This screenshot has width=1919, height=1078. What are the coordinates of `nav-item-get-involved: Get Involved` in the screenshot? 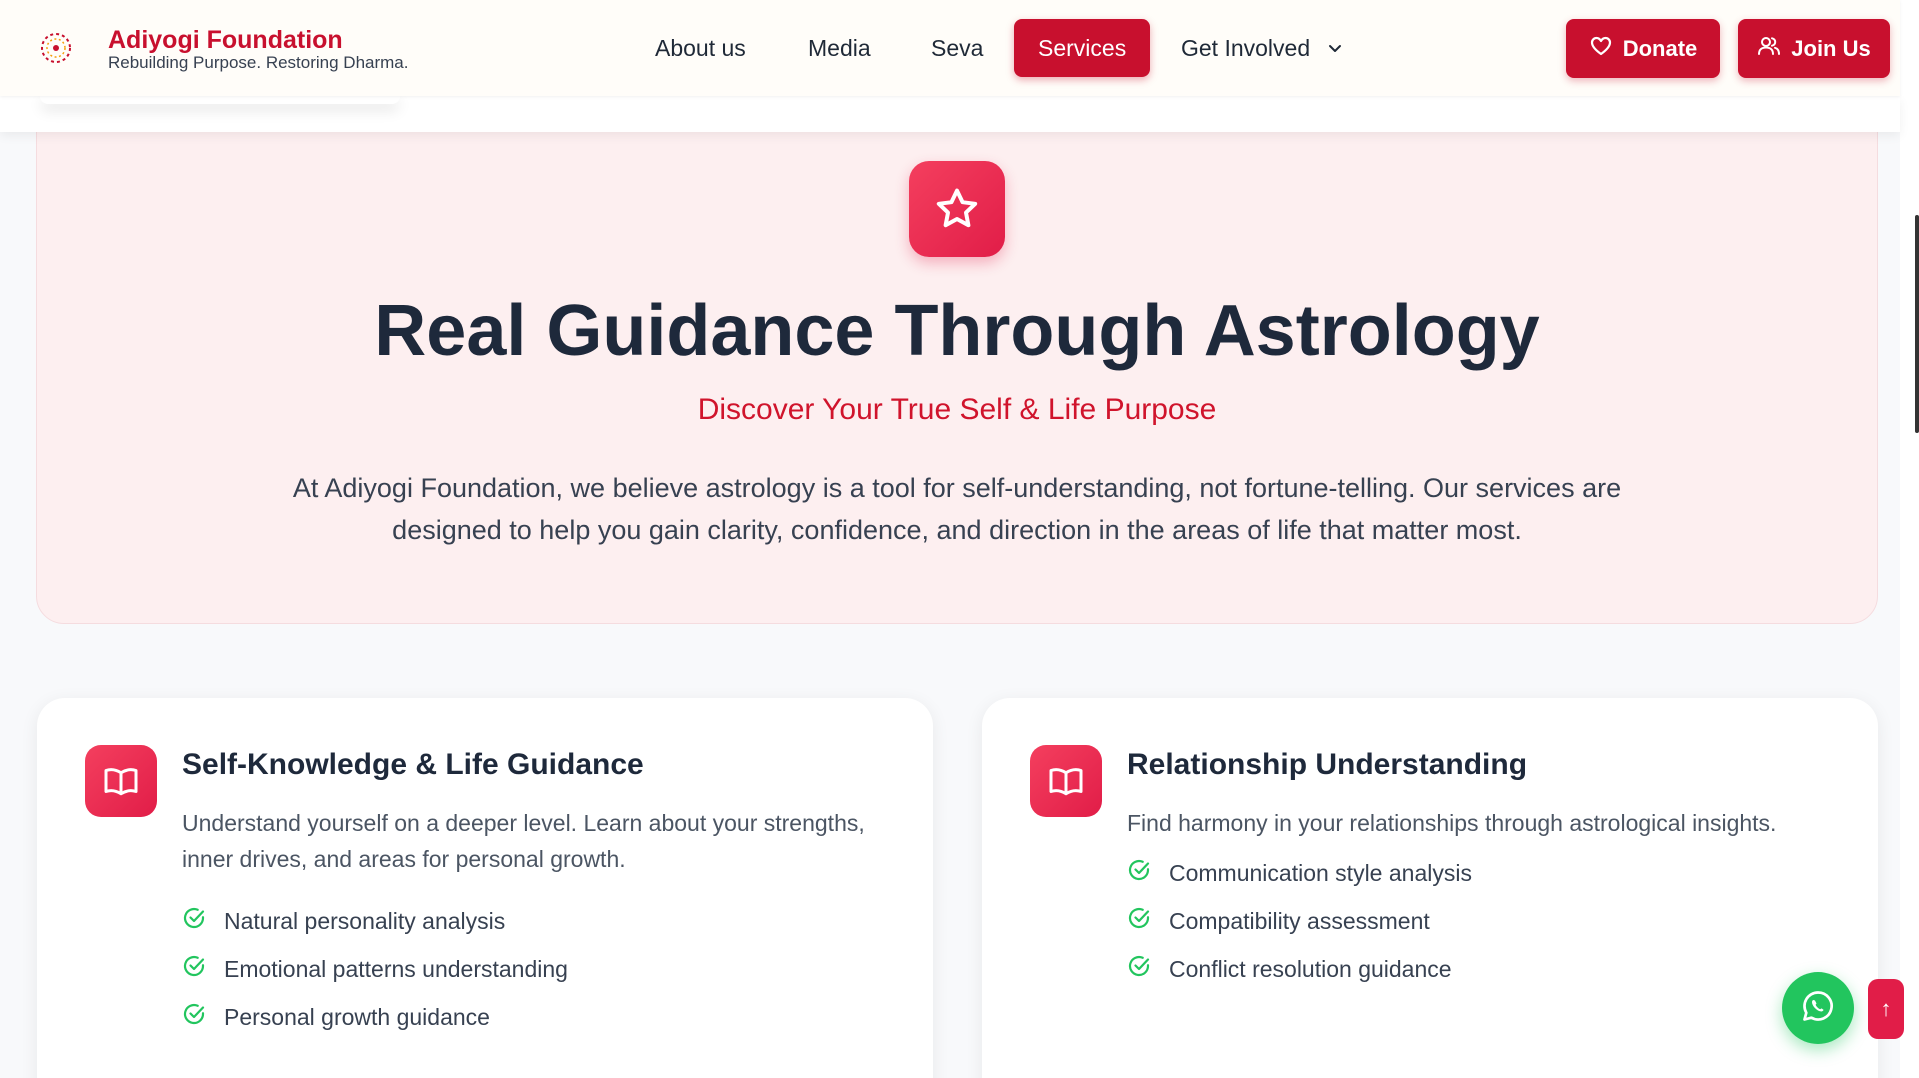 It's located at (1262, 48).